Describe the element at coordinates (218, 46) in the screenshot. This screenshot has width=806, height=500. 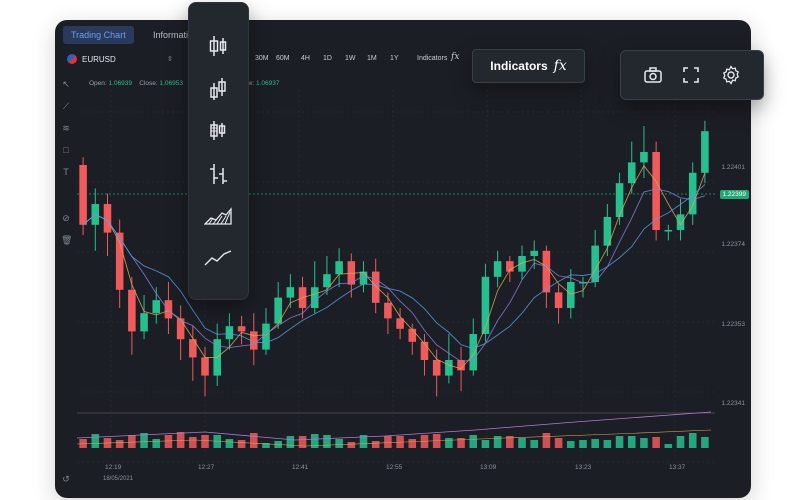
I see `candles-icon` at that location.